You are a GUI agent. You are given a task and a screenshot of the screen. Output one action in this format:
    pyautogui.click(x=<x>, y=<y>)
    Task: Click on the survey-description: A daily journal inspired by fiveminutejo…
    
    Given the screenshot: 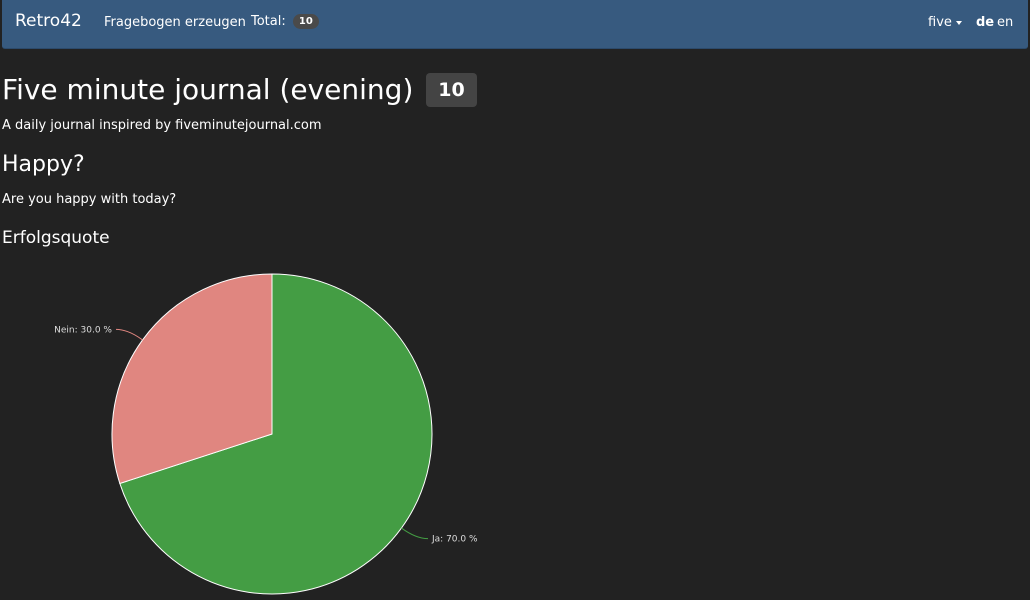 What is the action you would take?
    pyautogui.click(x=162, y=125)
    